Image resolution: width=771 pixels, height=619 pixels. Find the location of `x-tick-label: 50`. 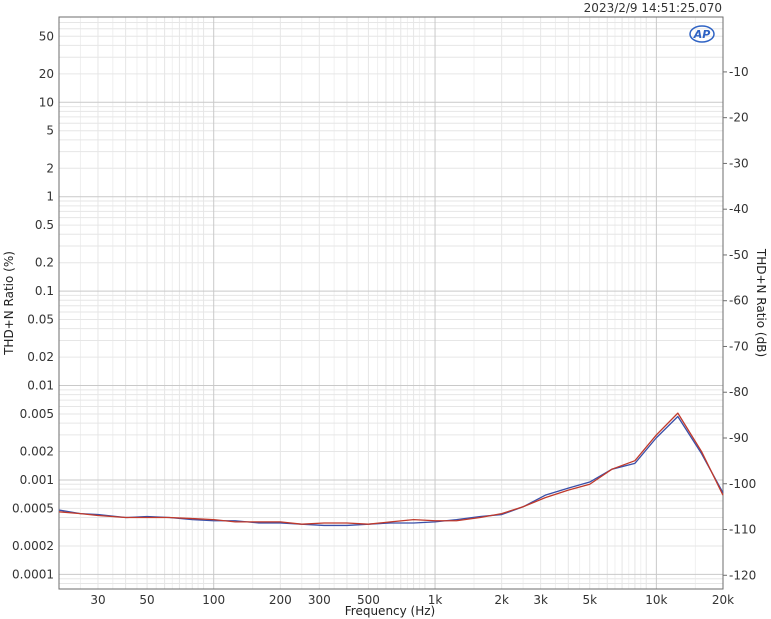

x-tick-label: 50 is located at coordinates (146, 600).